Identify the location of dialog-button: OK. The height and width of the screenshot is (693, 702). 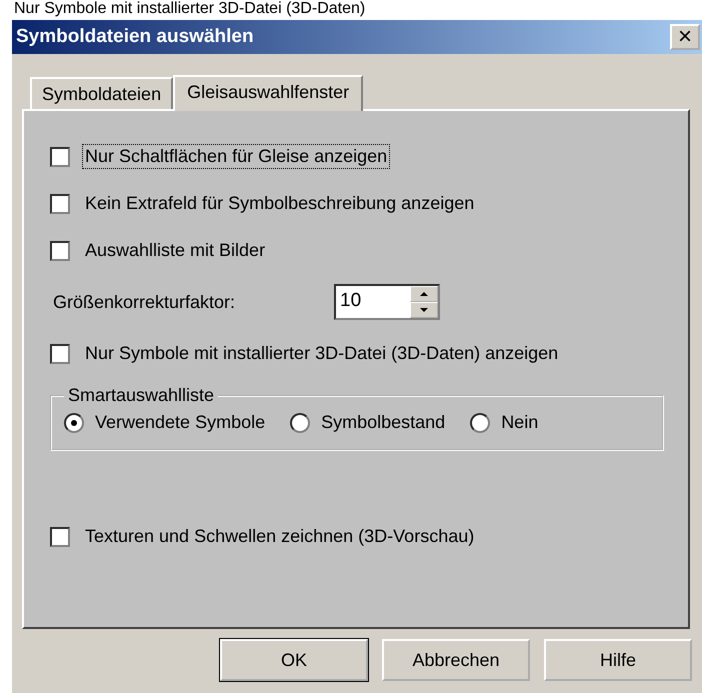
(294, 660).